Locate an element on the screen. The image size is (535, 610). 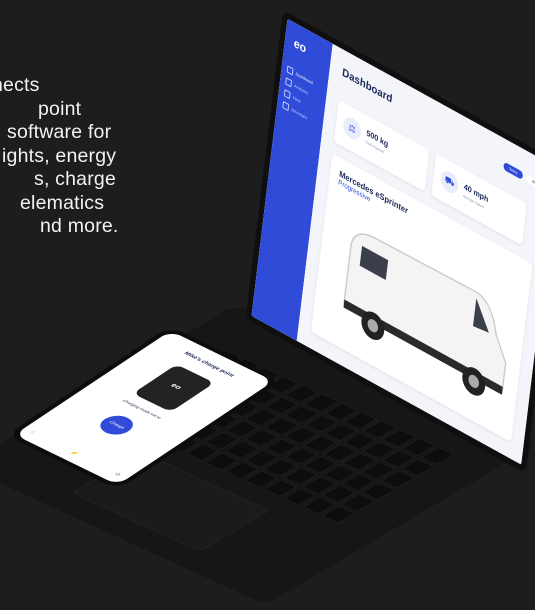
charger-icon: ⚡ is located at coordinates (74, 453).